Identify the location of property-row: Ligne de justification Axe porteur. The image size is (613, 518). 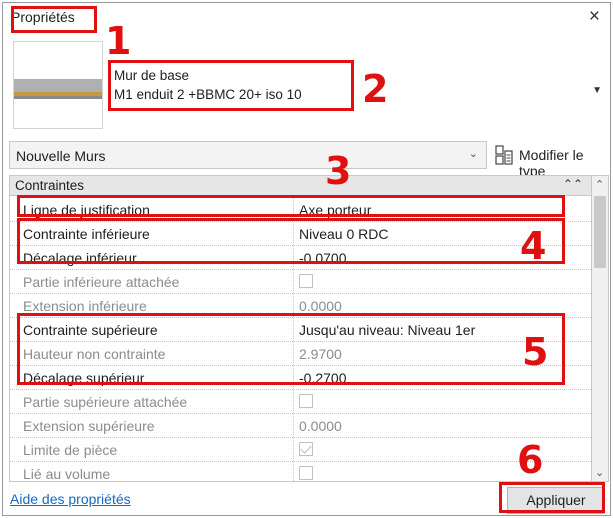
(300, 210).